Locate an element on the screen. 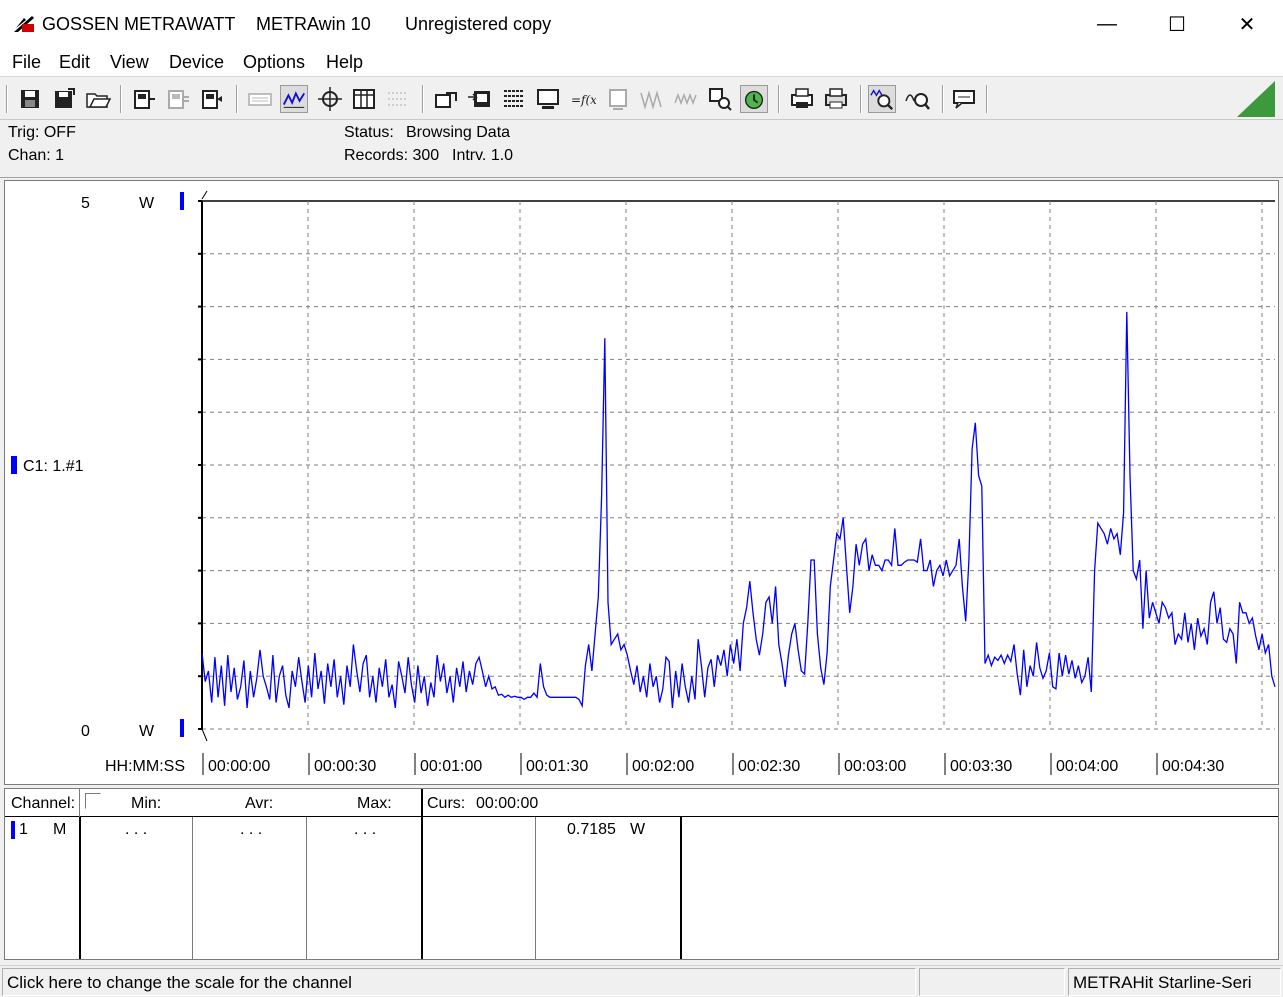 This screenshot has height=997, width=1283. start-recording-icon is located at coordinates (754, 99).